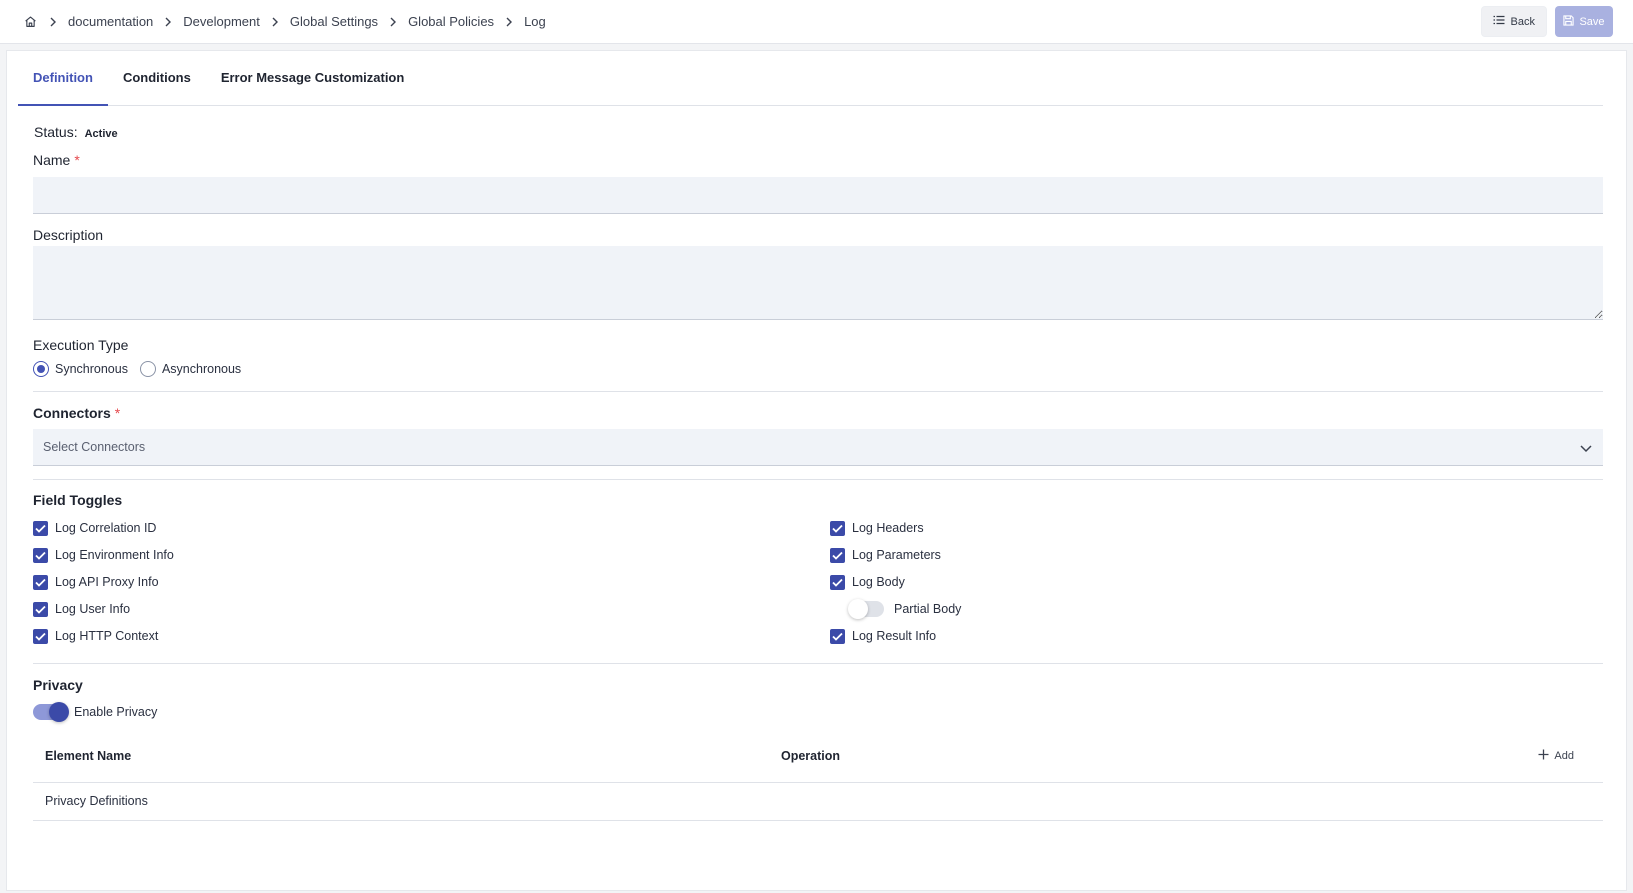 The height and width of the screenshot is (893, 1633). What do you see at coordinates (878, 582) in the screenshot?
I see `checkbox-label: Log Body` at bounding box center [878, 582].